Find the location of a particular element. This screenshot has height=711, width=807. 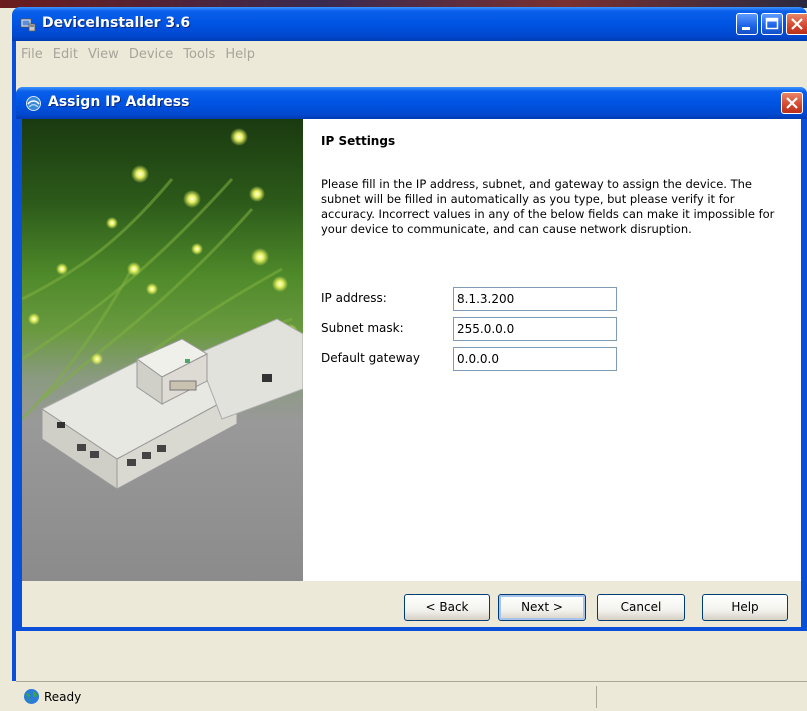

dialog-title: Assign IP Address is located at coordinates (119, 102).